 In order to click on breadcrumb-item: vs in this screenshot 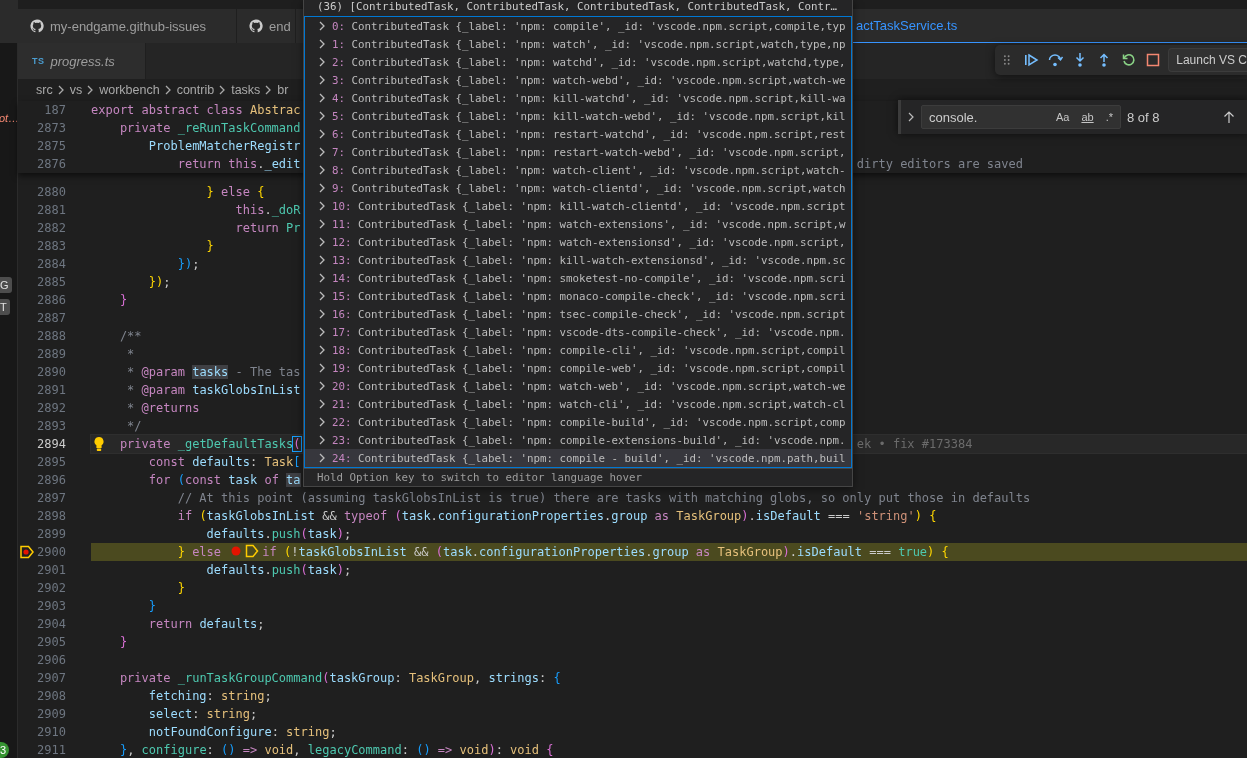, I will do `click(76, 90)`.